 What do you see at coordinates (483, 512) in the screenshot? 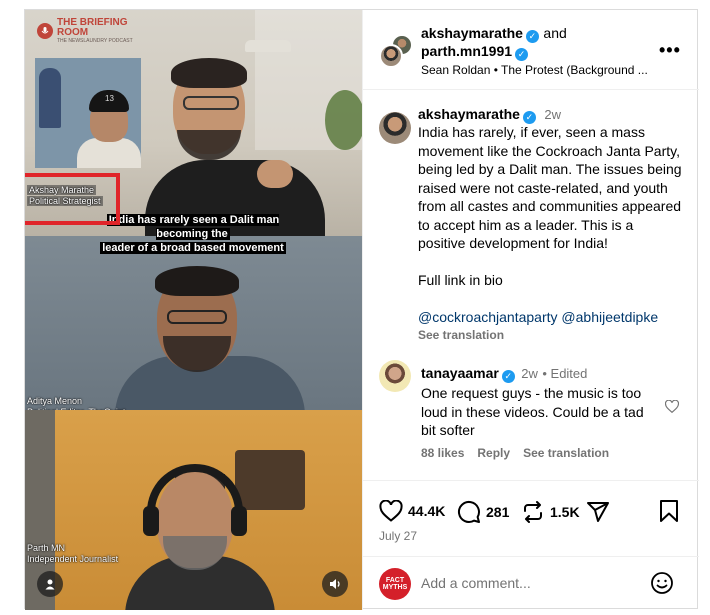
I see `comment-button: 281` at bounding box center [483, 512].